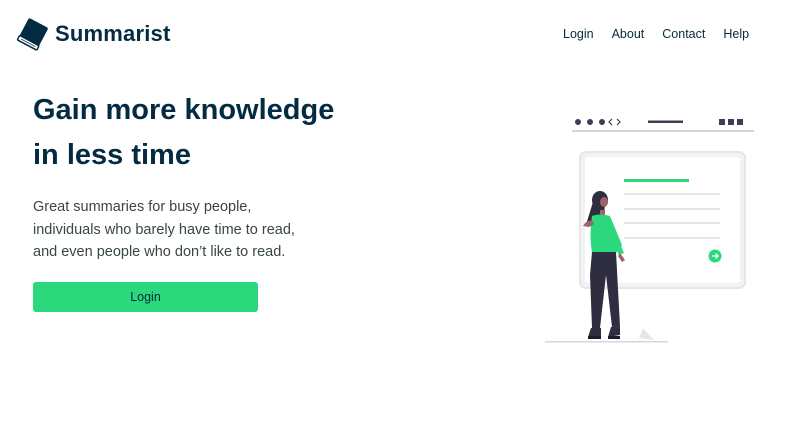  I want to click on logo: Summarist, so click(93, 34).